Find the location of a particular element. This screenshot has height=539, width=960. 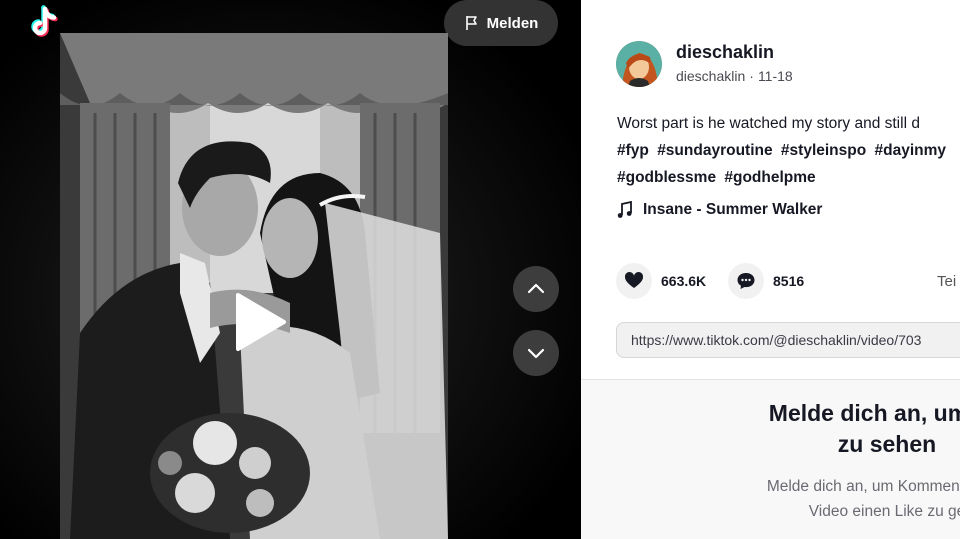

heart-icon is located at coordinates (634, 279).